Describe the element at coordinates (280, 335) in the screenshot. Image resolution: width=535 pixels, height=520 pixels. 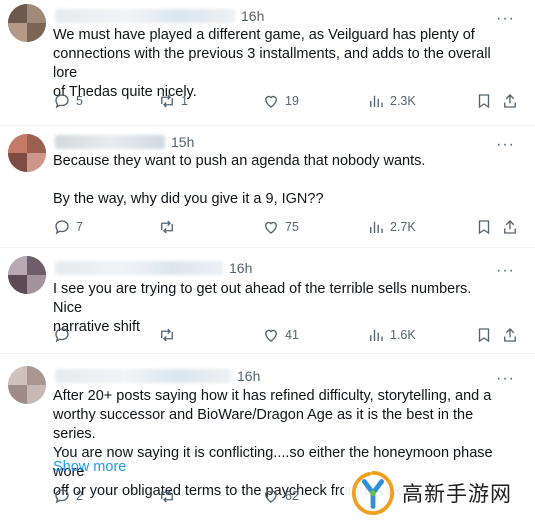
I see `like-button: 41` at that location.